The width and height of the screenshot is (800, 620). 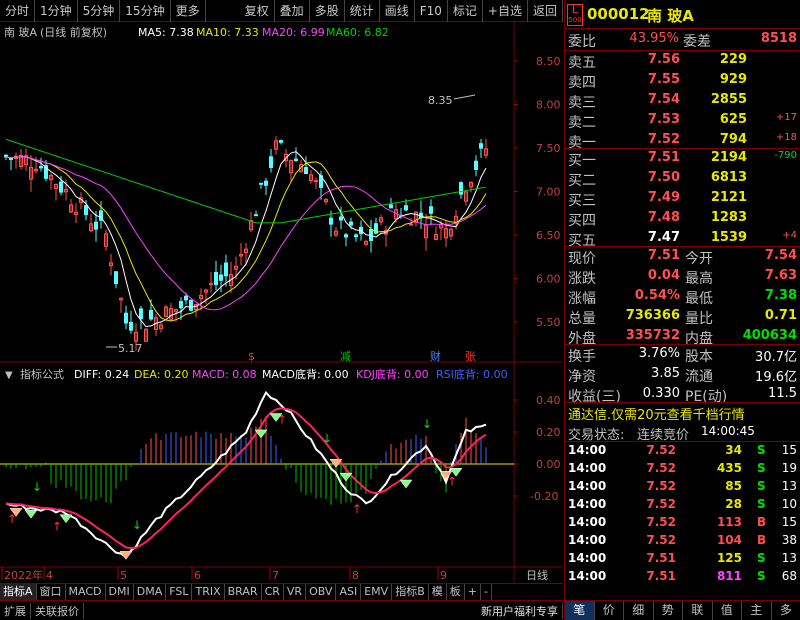 What do you see at coordinates (757, 610) in the screenshot?
I see `quote-tab-6: 主` at bounding box center [757, 610].